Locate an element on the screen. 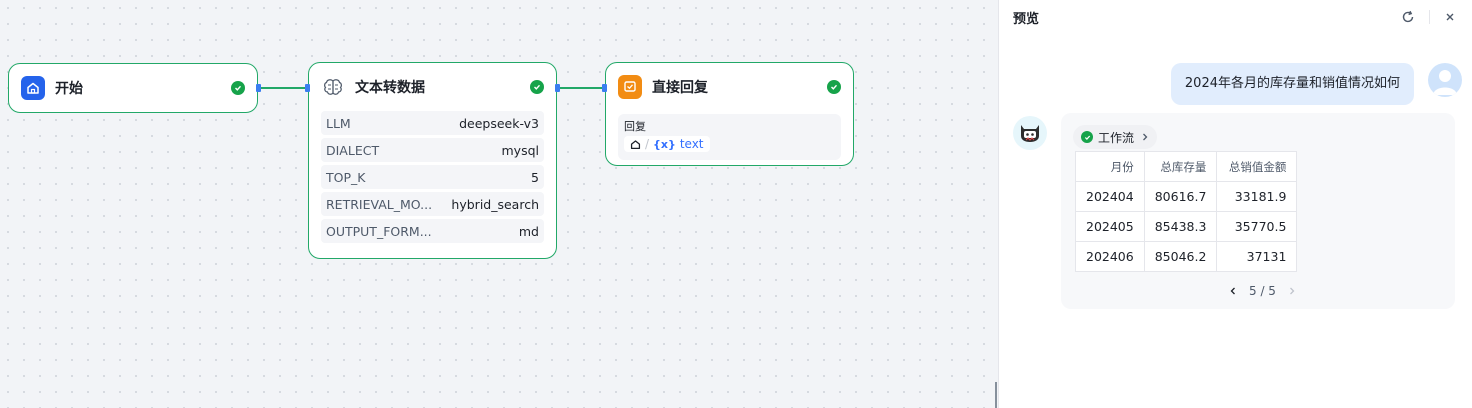 This screenshot has width=1472, height=408. param-key: DIALECT is located at coordinates (353, 150).